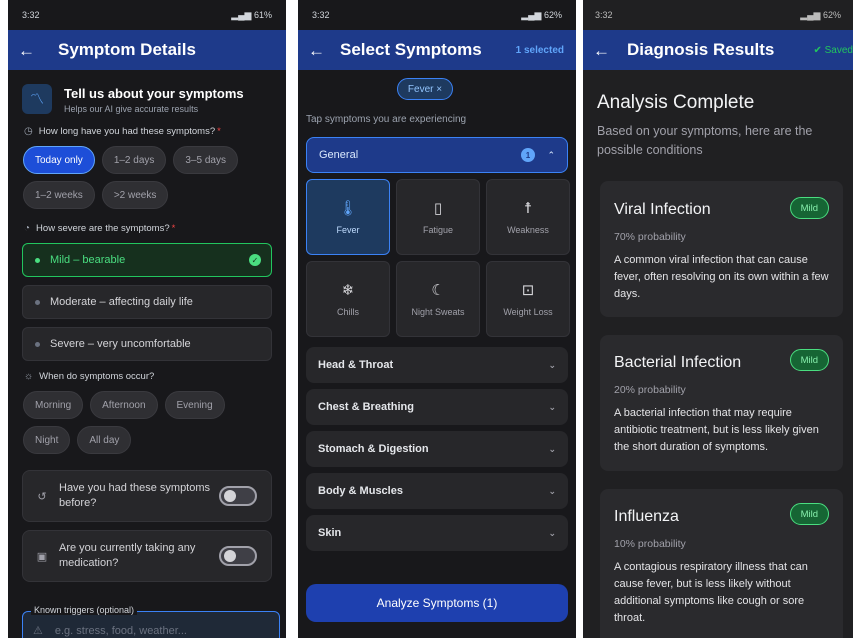 Image resolution: width=853 pixels, height=638 pixels. What do you see at coordinates (127, 49) in the screenshot?
I see `page-title: Symptom Details` at bounding box center [127, 49].